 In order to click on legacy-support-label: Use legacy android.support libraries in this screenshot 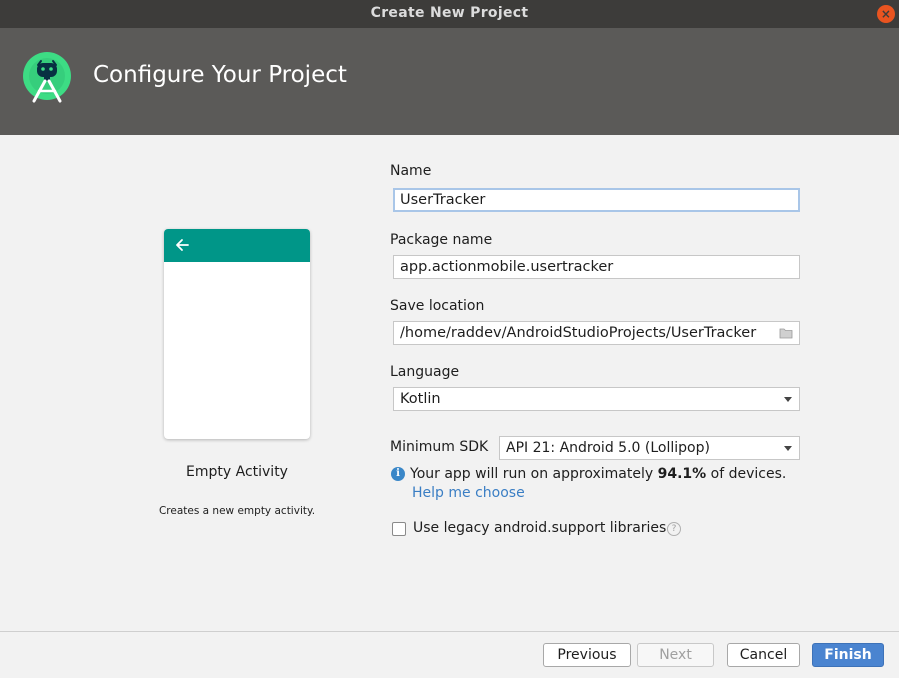, I will do `click(539, 528)`.